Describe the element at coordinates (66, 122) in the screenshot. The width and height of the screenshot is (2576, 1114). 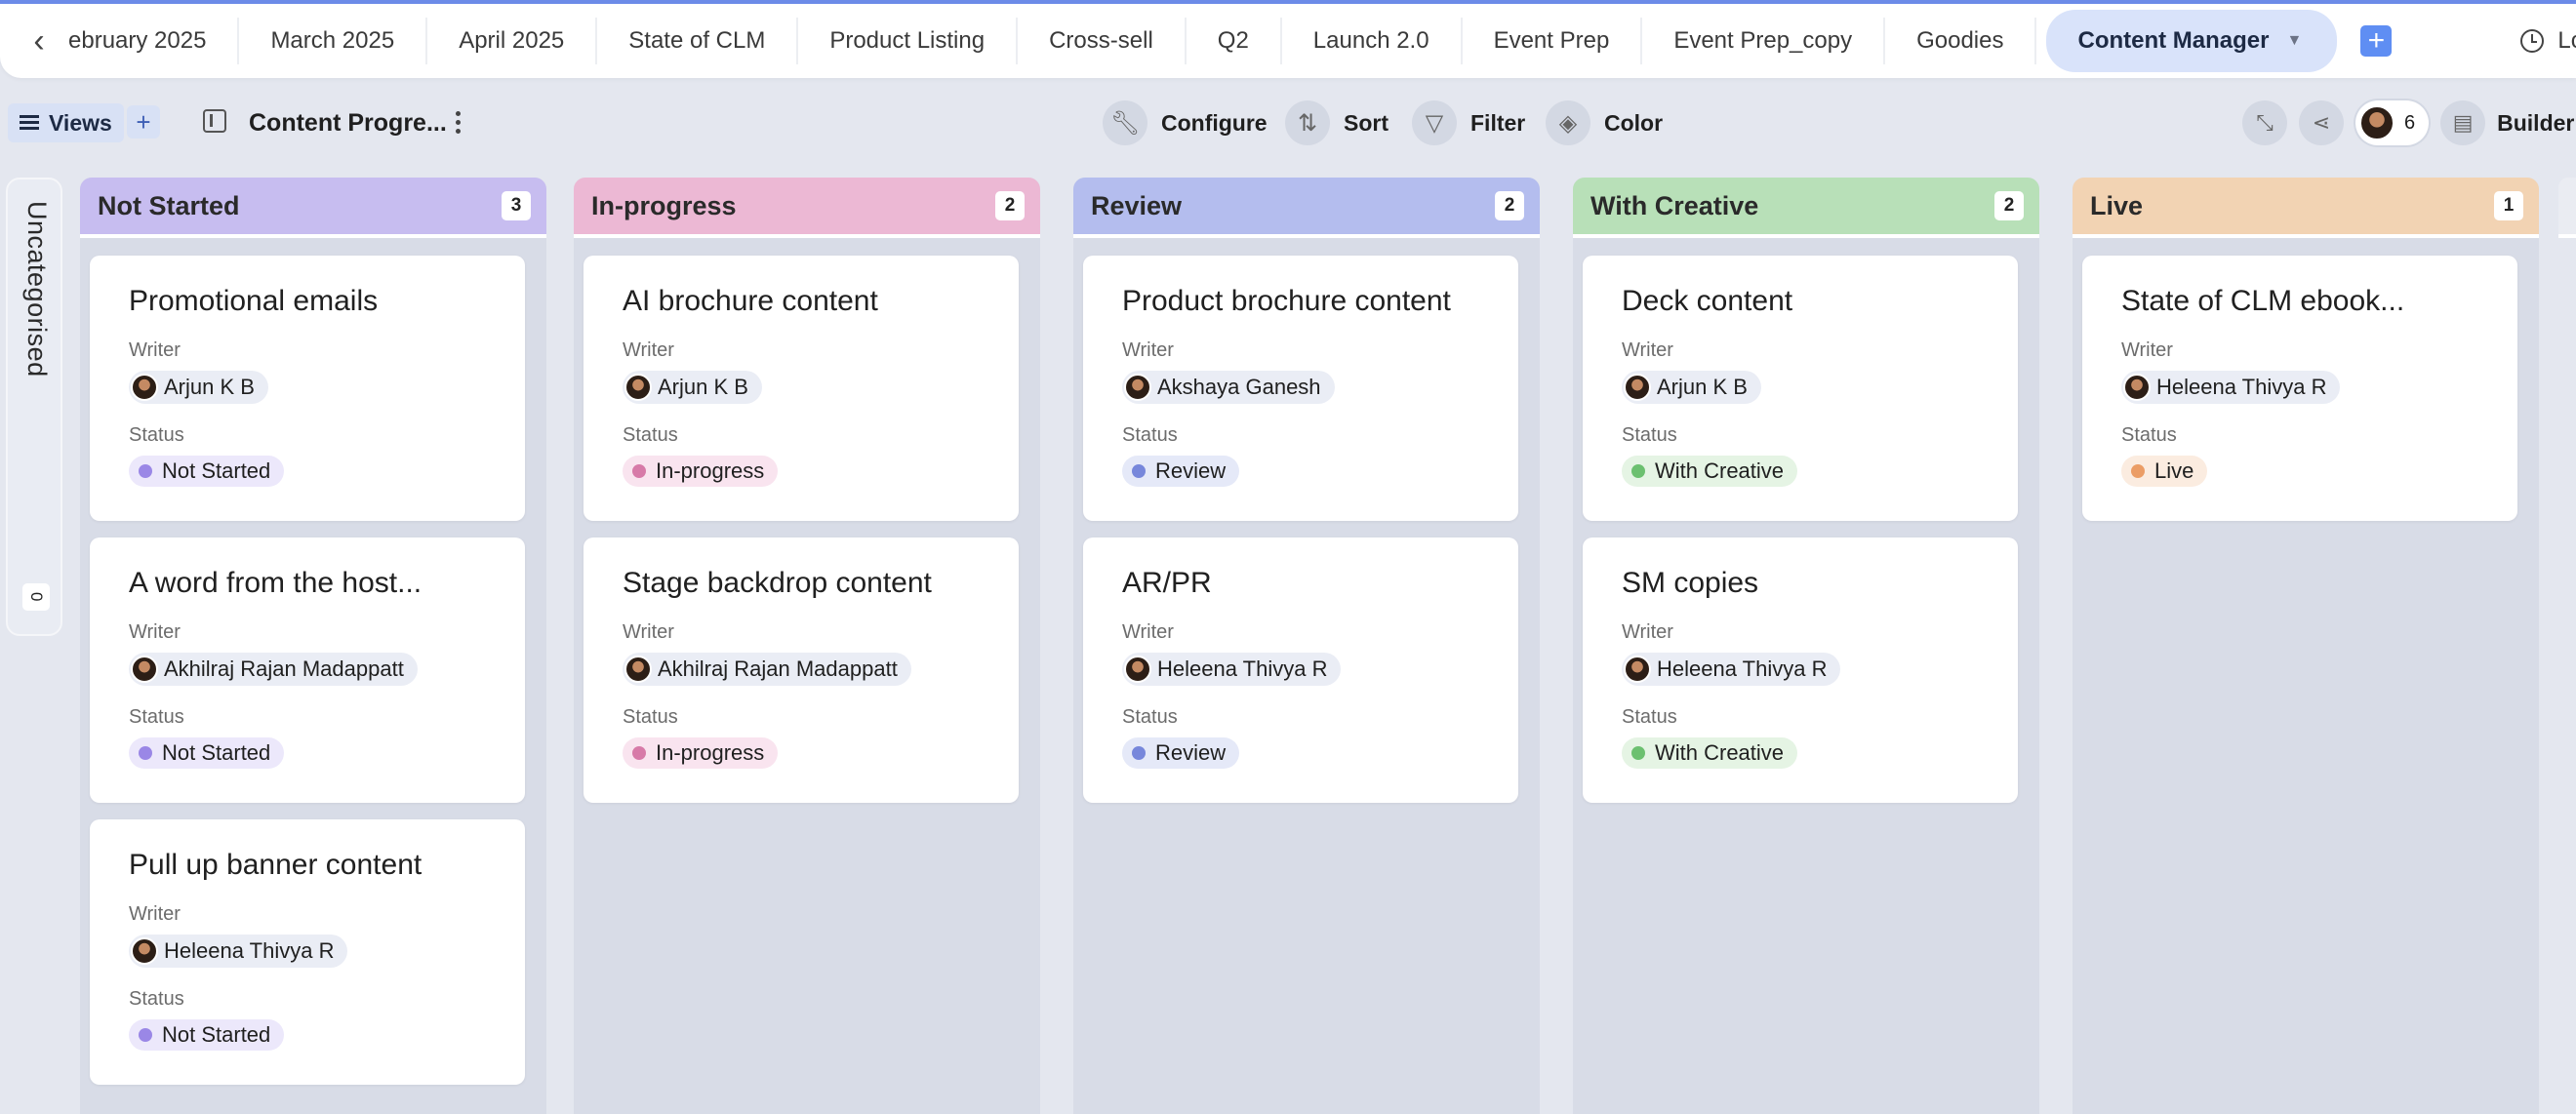
I see `views-button: Views` at that location.